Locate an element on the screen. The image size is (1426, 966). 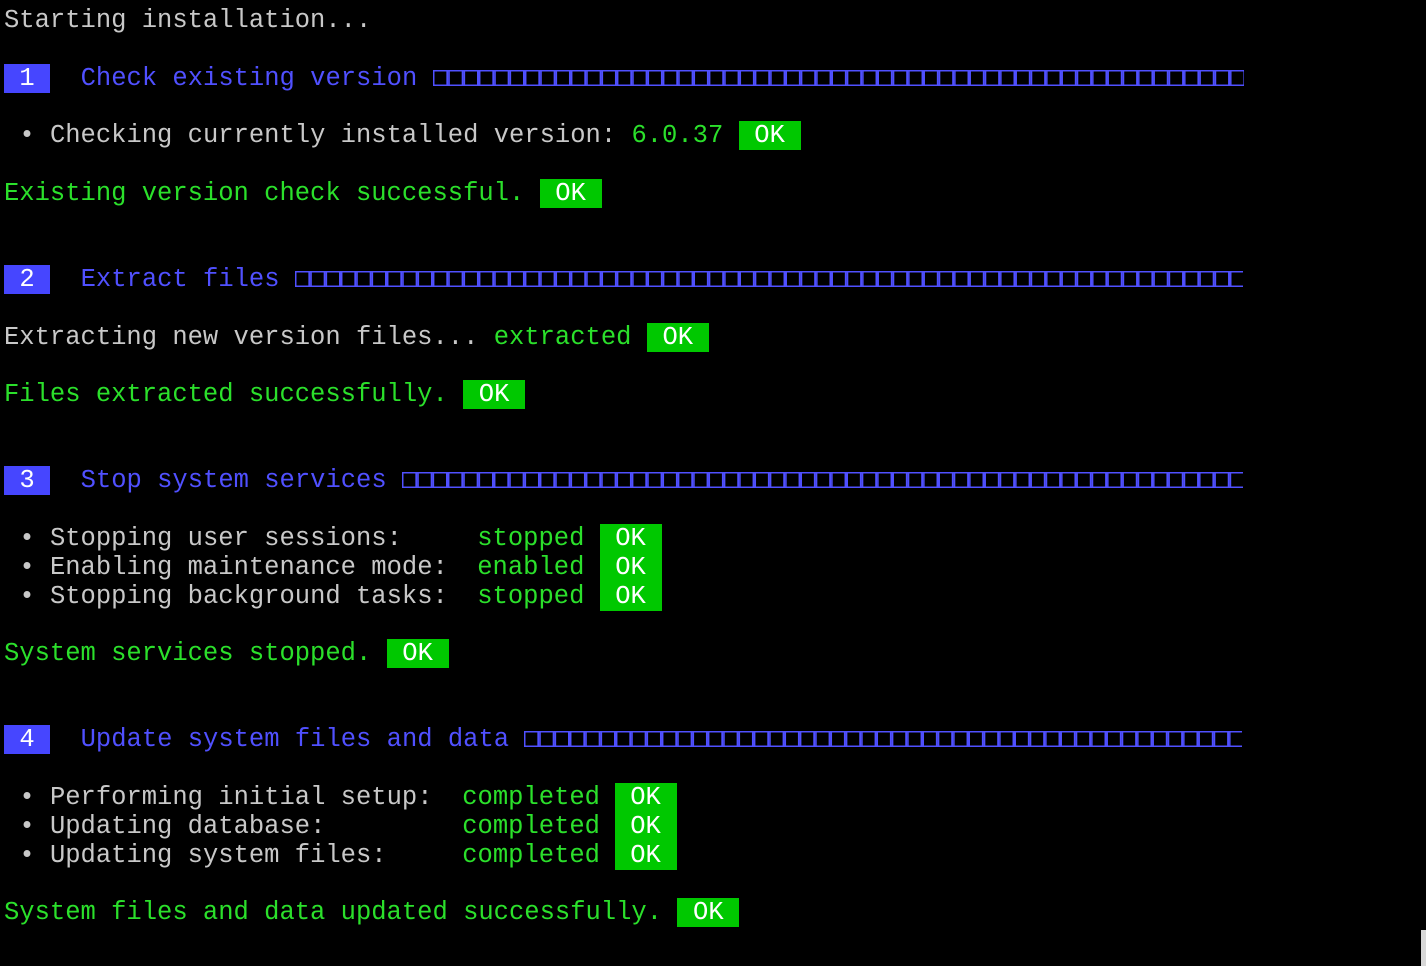
step-number: 3 is located at coordinates (27, 480).